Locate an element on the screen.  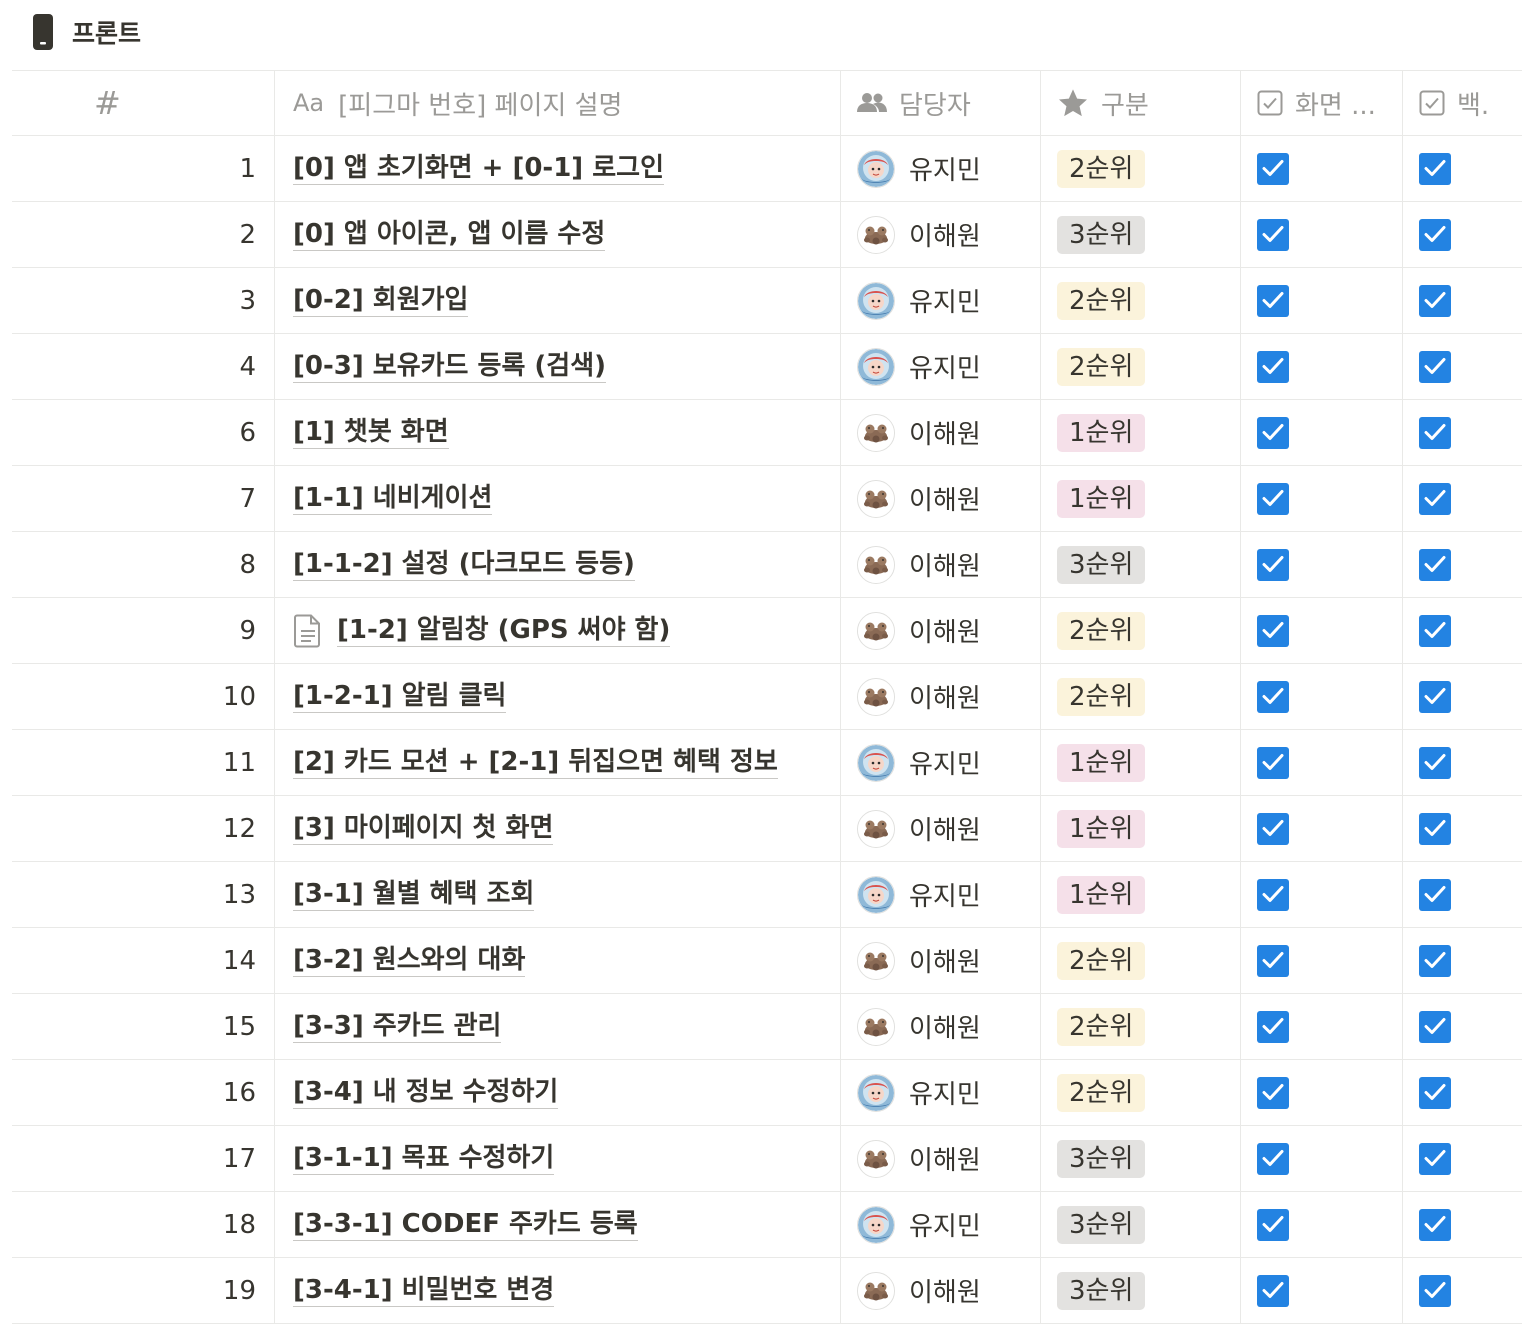
table-row: 8 [1-1-2] 설정 (다크모드 등등) 이해원 3순위 is located at coordinates (767, 565).